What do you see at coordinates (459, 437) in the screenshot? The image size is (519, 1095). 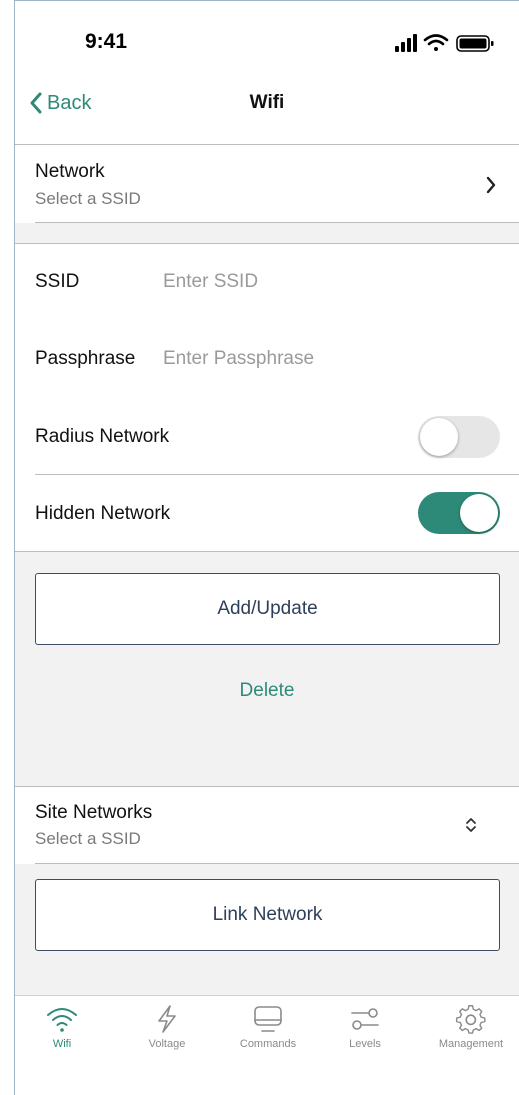 I see `radius-network-toggle` at bounding box center [459, 437].